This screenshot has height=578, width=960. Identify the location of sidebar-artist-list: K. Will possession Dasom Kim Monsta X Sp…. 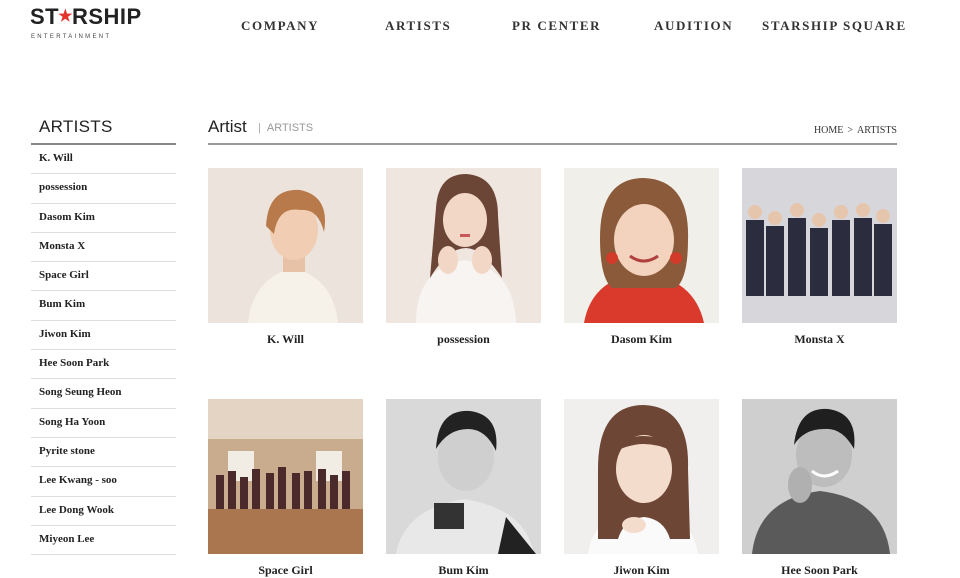
(103, 350).